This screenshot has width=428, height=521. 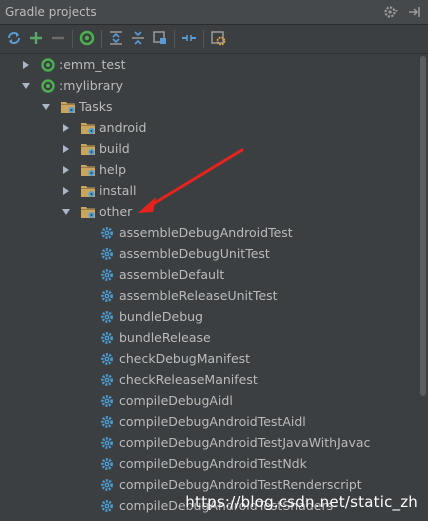 What do you see at coordinates (214, 442) in the screenshot?
I see `tree-item-task: compileDebugAndroidTestJavaWithJavac` at bounding box center [214, 442].